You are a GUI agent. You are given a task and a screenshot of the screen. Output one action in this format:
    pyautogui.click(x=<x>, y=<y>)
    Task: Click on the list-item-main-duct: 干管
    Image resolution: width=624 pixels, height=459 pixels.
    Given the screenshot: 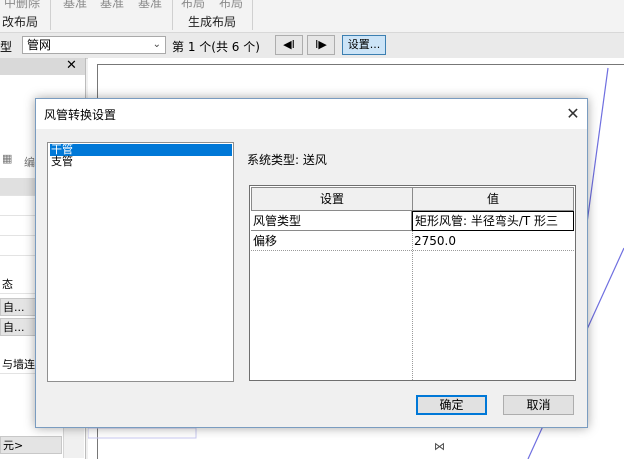 What is the action you would take?
    pyautogui.click(x=141, y=150)
    